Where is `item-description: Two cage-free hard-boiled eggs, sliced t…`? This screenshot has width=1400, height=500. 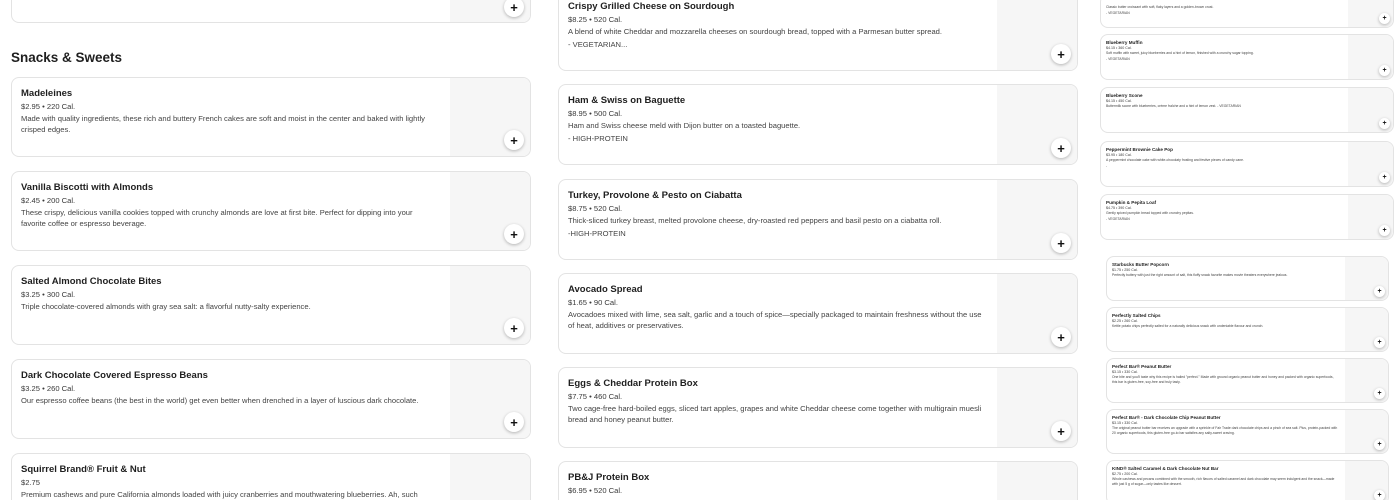 item-description: Two cage-free hard-boiled eggs, sliced t… is located at coordinates (775, 414).